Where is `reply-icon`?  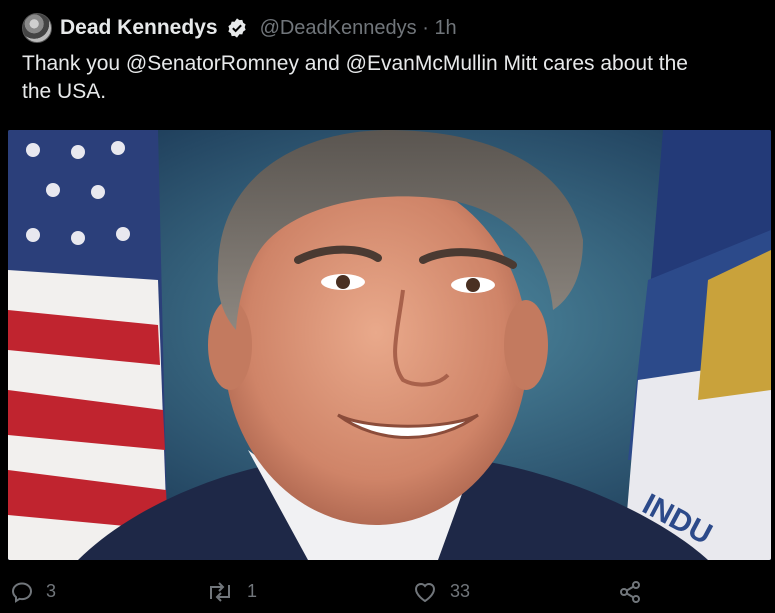 reply-icon is located at coordinates (22, 592).